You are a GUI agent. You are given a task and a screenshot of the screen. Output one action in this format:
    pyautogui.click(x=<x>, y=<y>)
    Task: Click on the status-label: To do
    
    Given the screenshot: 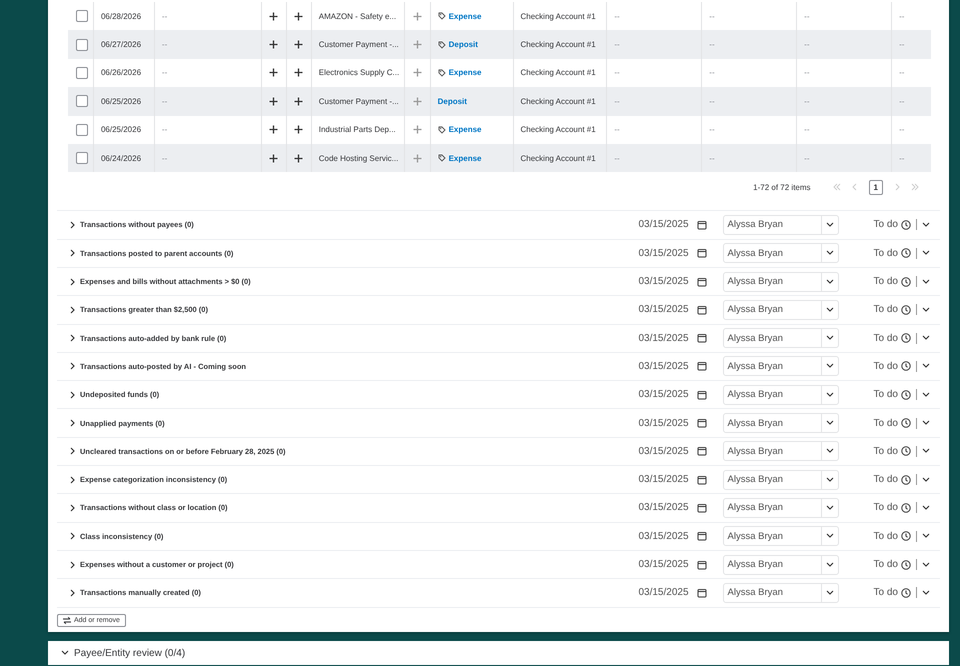 What is the action you would take?
    pyautogui.click(x=886, y=224)
    